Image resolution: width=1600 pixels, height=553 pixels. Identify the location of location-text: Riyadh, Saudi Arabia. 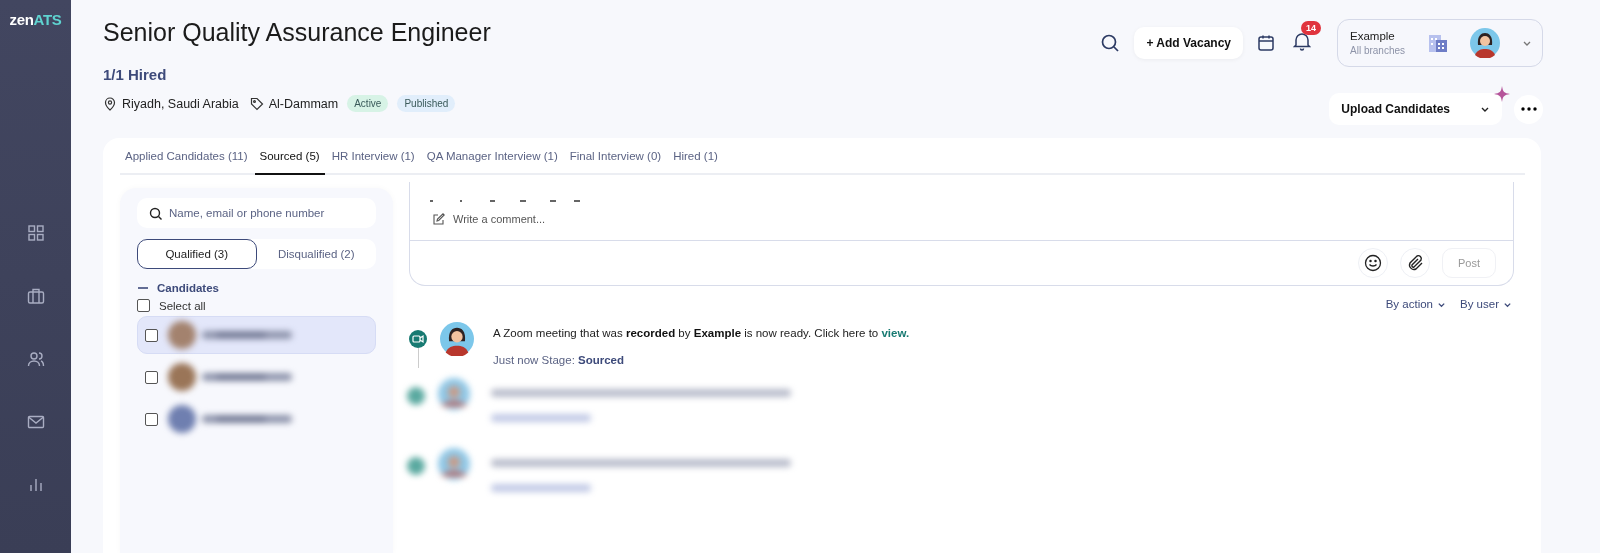
(180, 103).